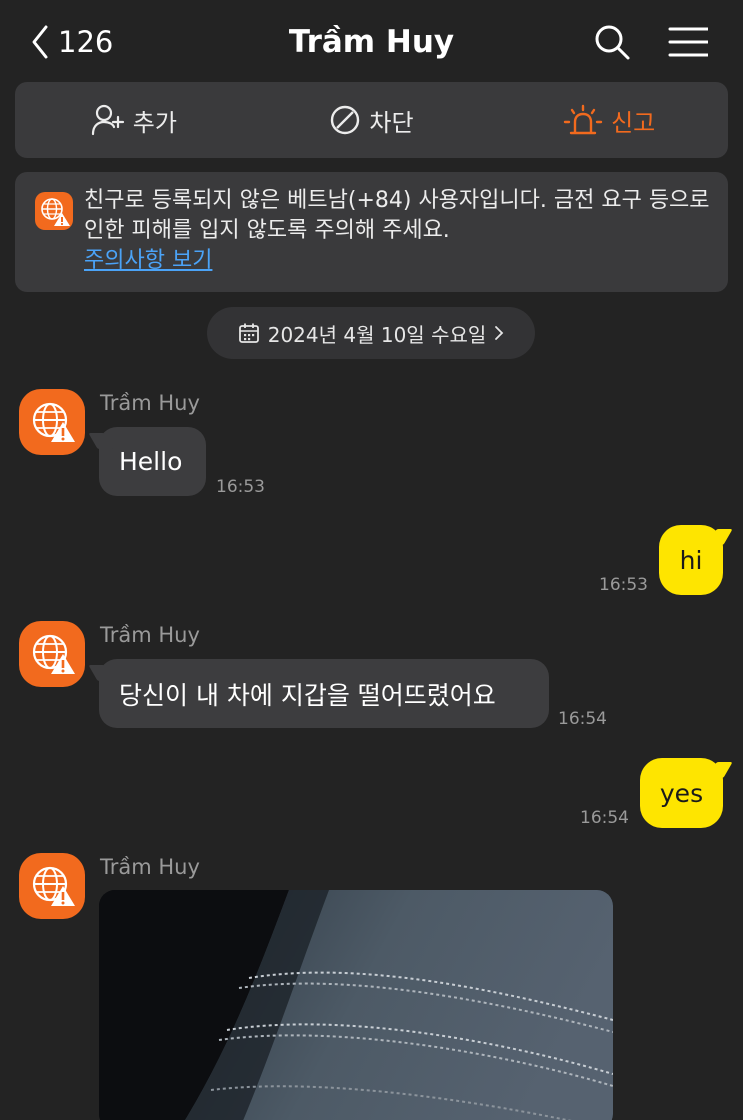  I want to click on search-icon, so click(612, 42).